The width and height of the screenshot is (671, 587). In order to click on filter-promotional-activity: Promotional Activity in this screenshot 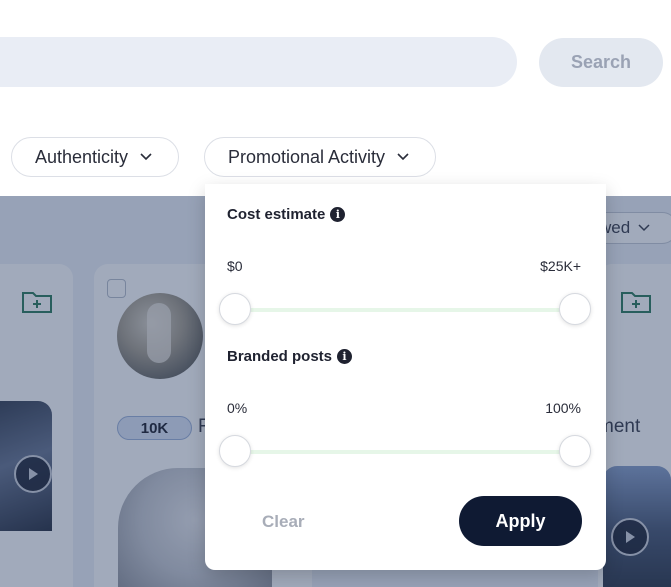, I will do `click(320, 157)`.